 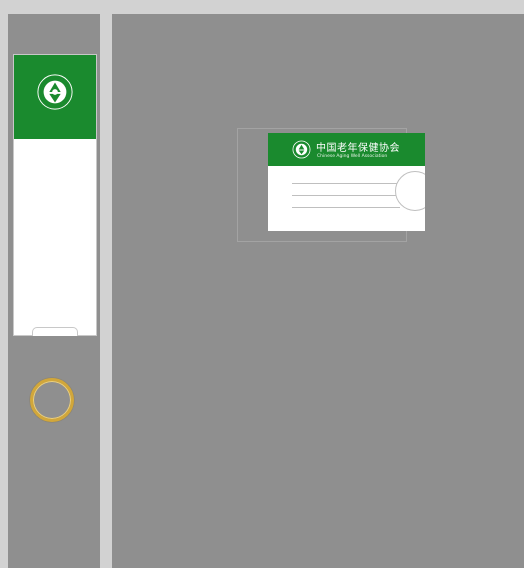 What do you see at coordinates (52, 400) in the screenshot?
I see `binder-finger-ring` at bounding box center [52, 400].